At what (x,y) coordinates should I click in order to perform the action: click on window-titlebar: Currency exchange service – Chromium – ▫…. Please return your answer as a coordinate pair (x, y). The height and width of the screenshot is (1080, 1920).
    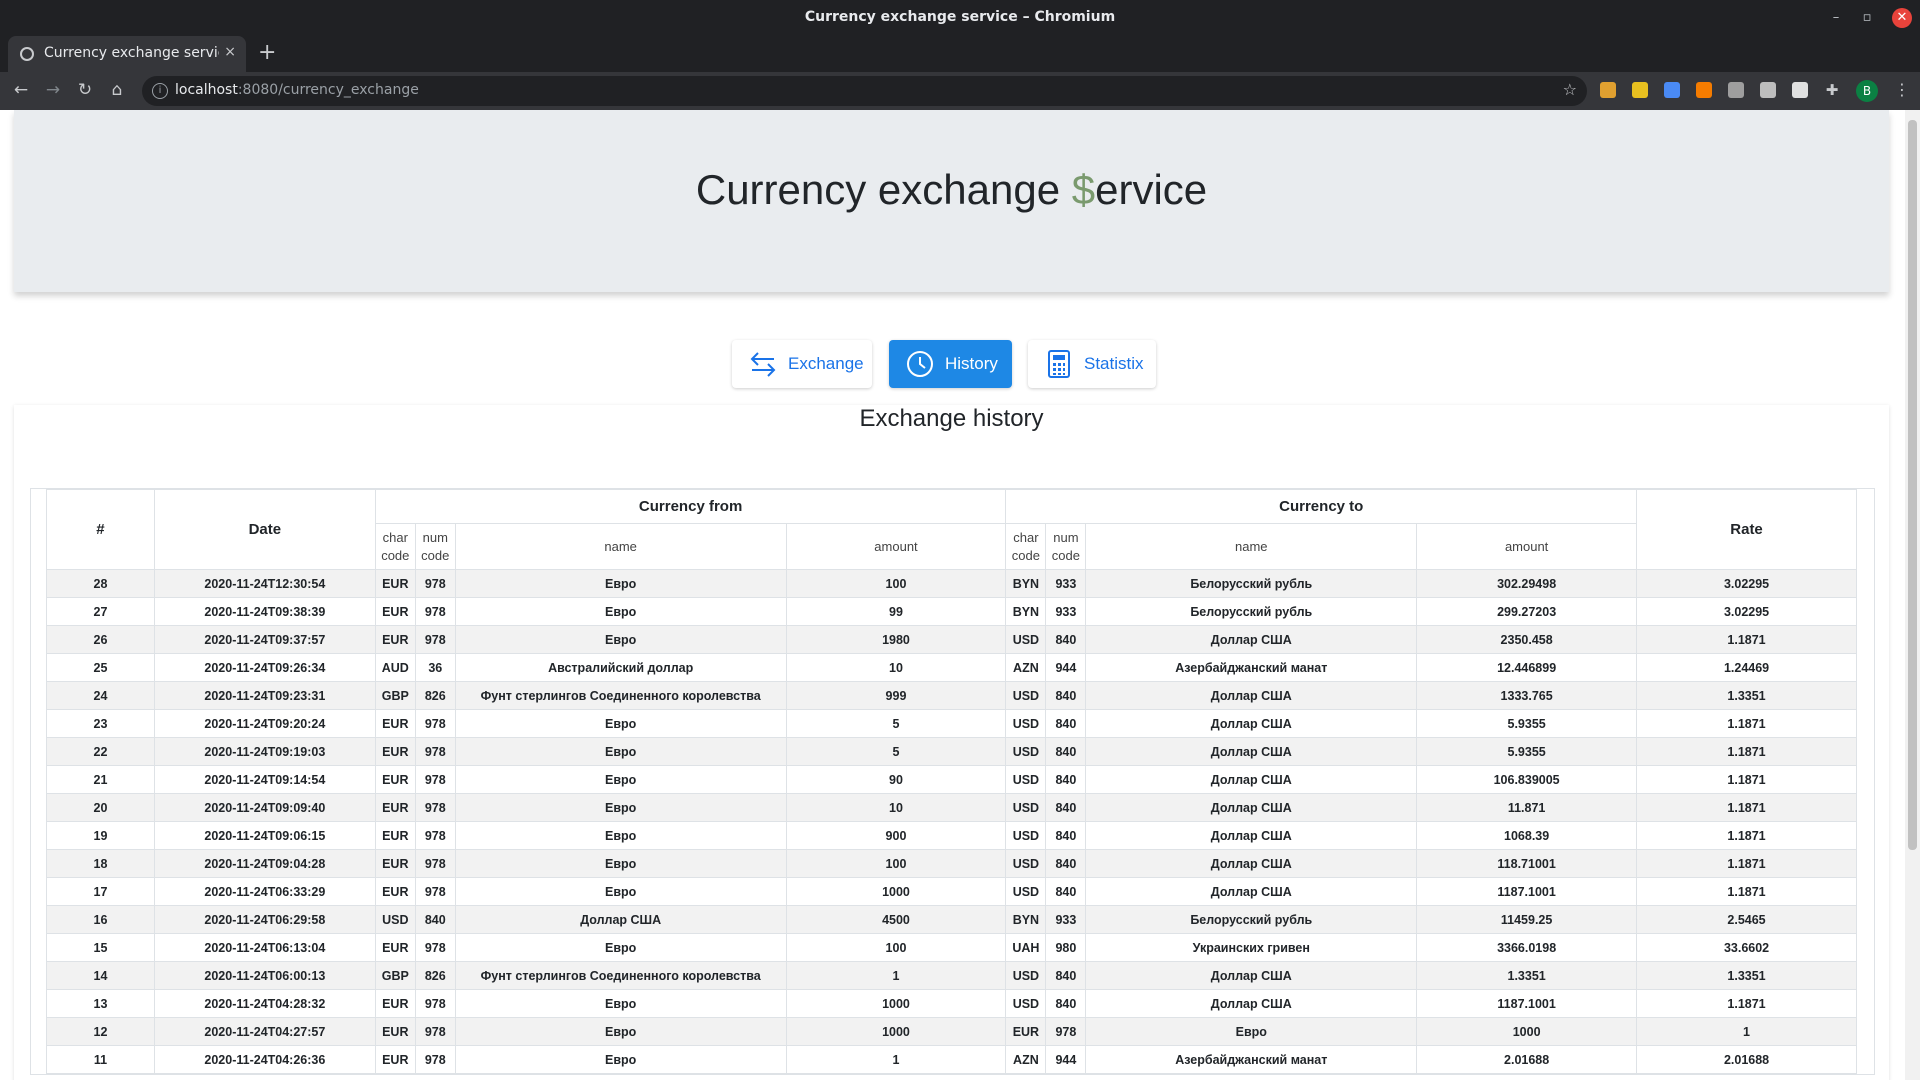
    Looking at the image, I should click on (960, 18).